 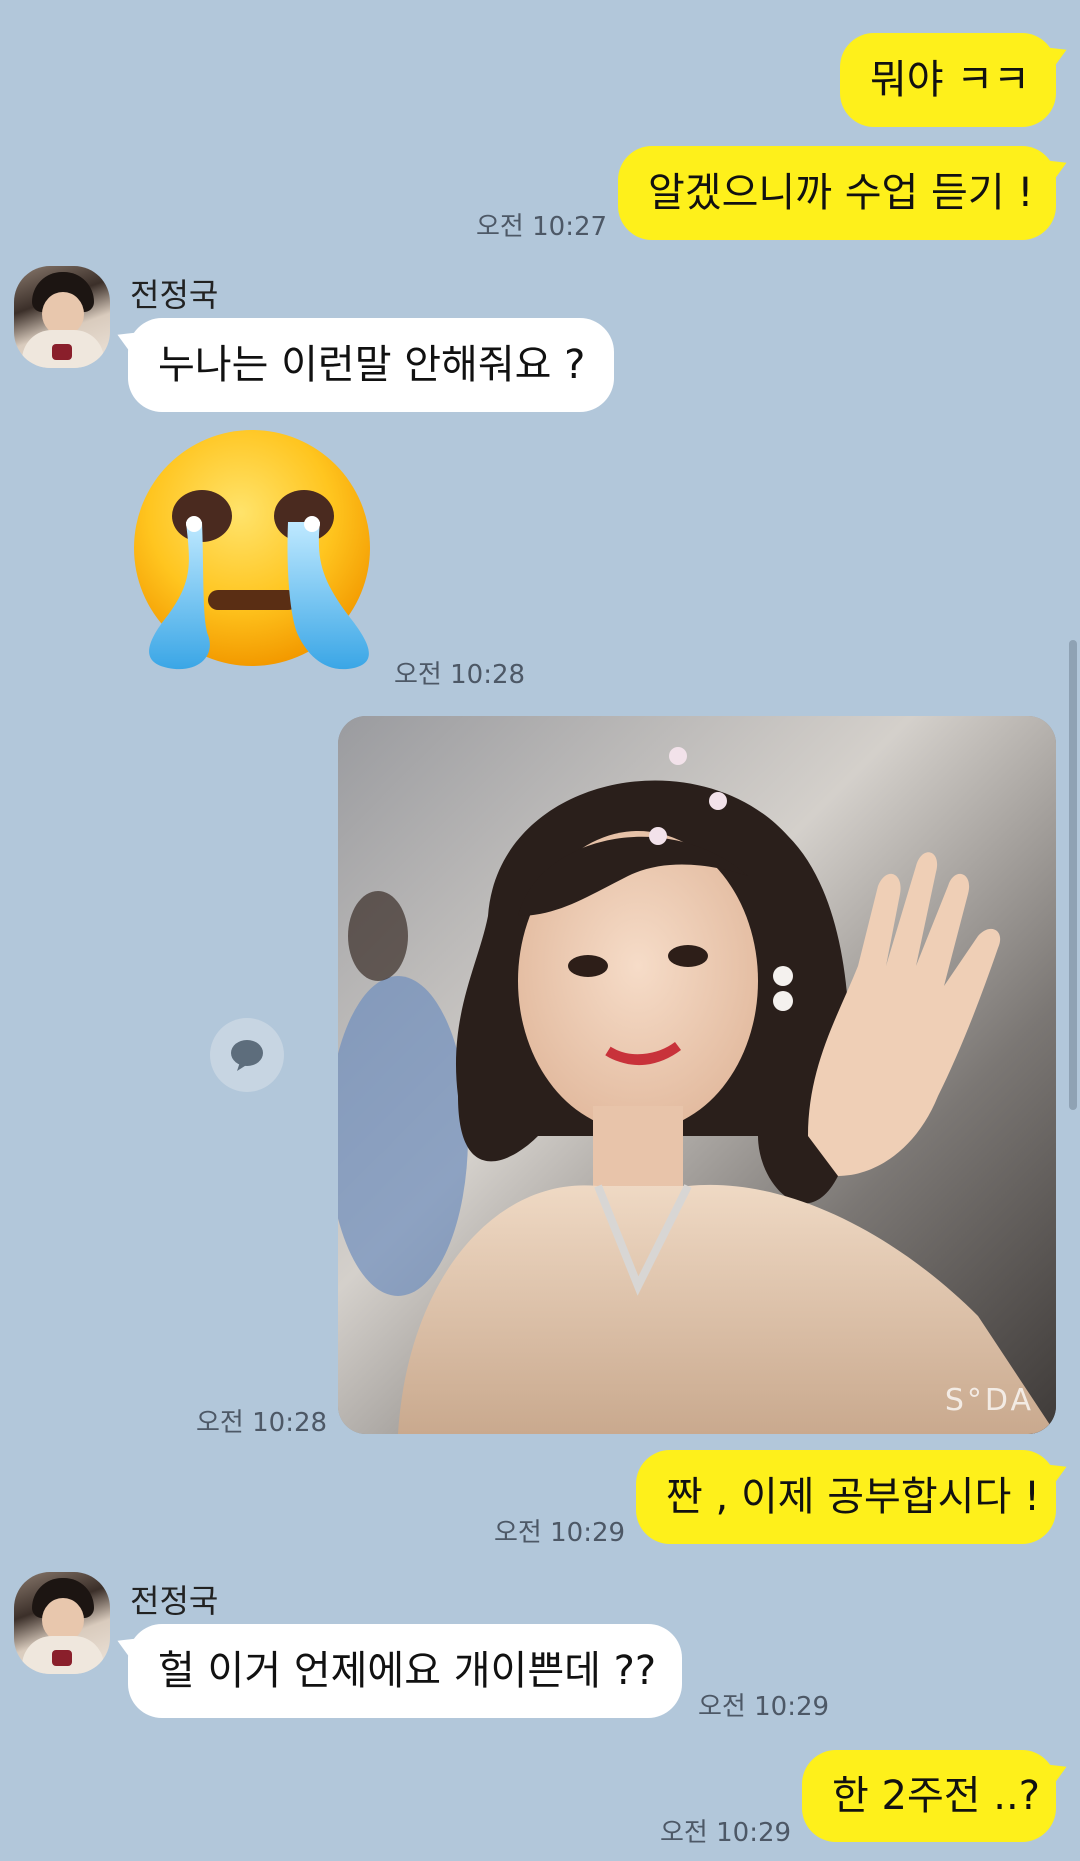 I want to click on scrollbar, so click(x=1073, y=875).